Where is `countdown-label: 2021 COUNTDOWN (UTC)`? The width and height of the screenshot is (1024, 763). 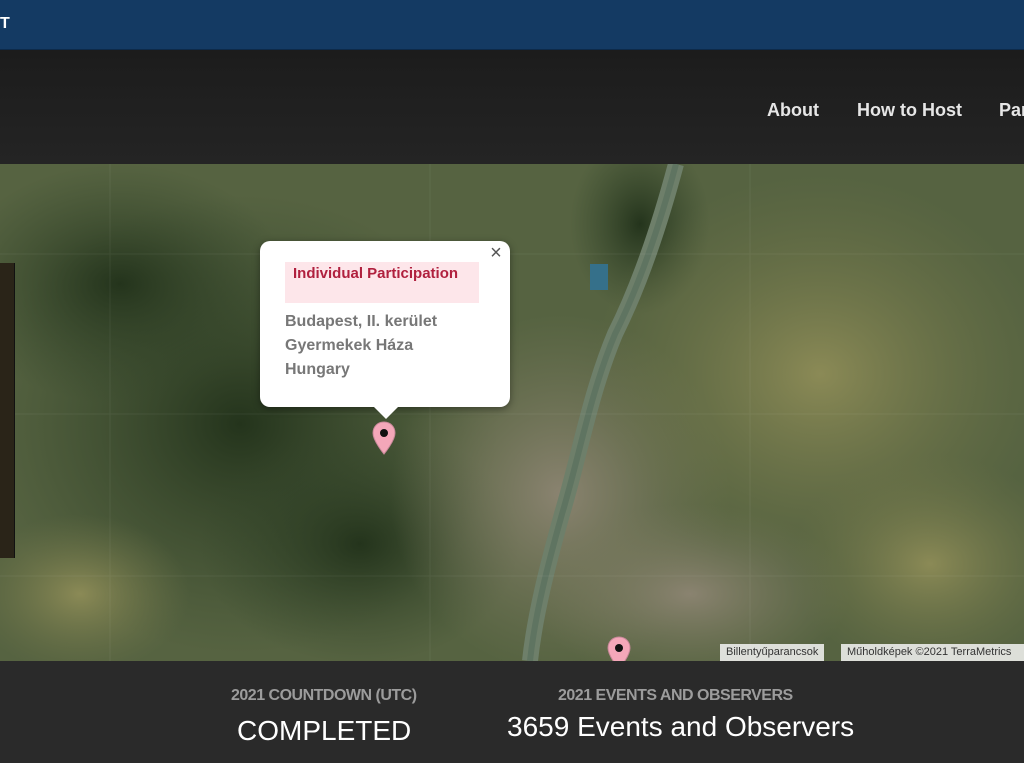
countdown-label: 2021 COUNTDOWN (UTC) is located at coordinates (324, 695).